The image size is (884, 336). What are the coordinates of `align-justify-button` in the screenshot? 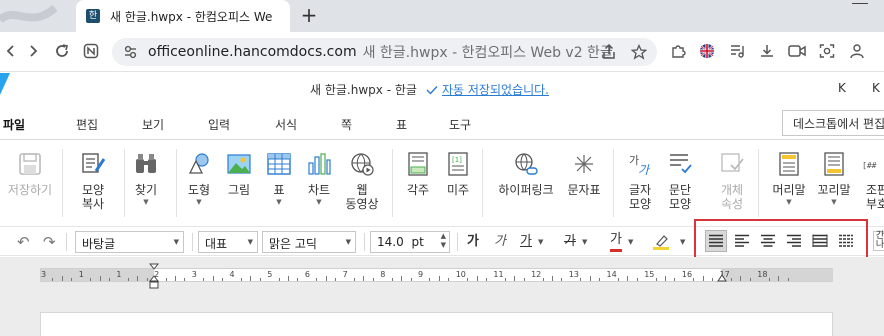 It's located at (716, 241).